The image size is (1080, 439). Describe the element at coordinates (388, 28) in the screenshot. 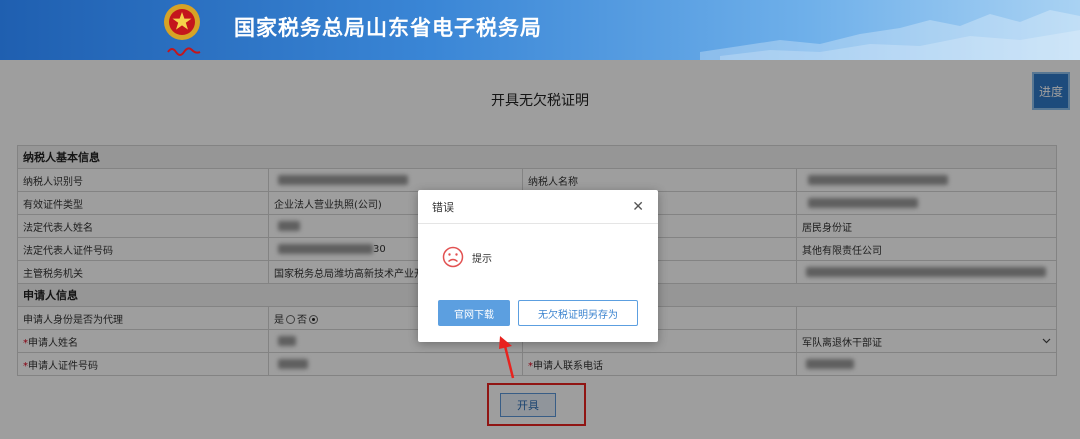

I see `site-title: 国家税务总局山东省电子税务局` at that location.